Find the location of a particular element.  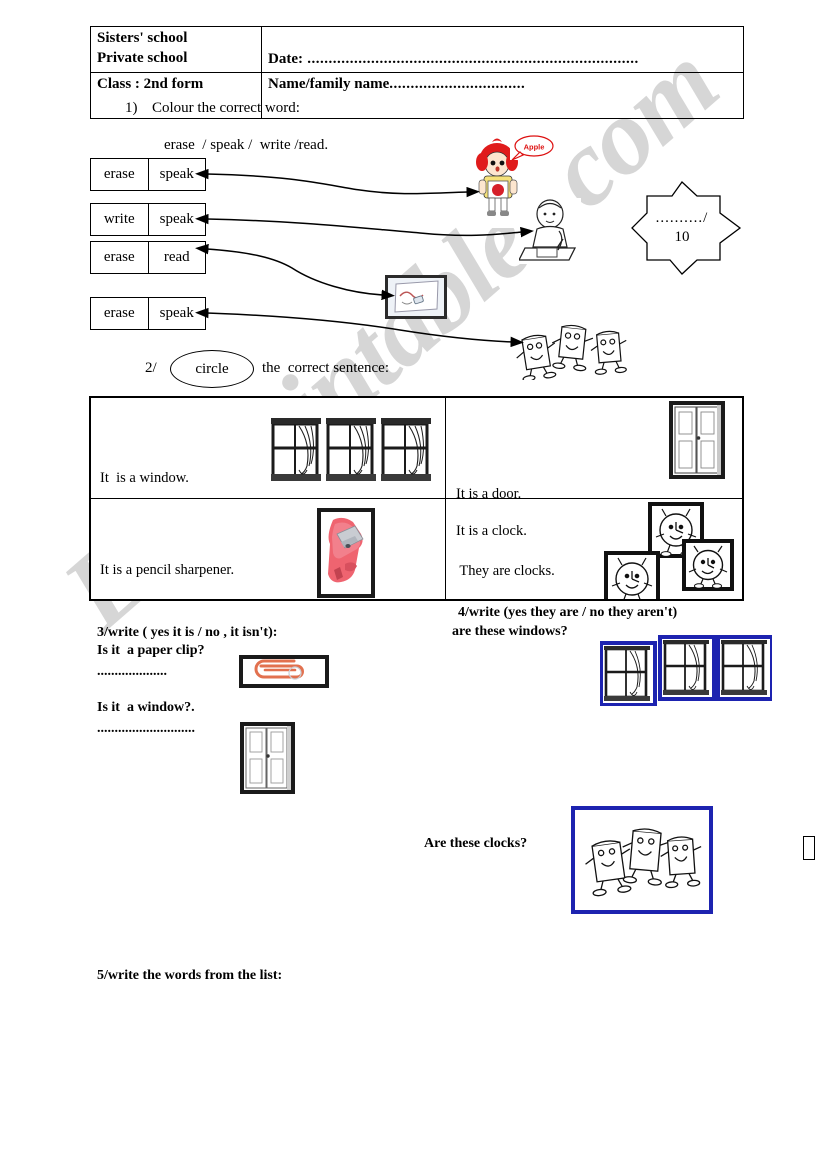

speech-bubble: Apple is located at coordinates (532, 147).